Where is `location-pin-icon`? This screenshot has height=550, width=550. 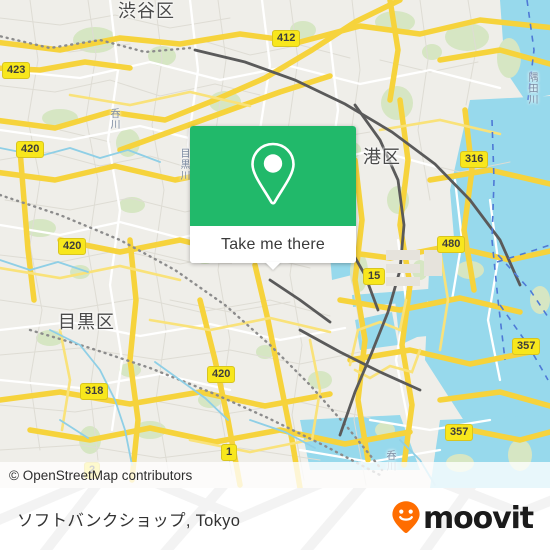 location-pin-icon is located at coordinates (273, 176).